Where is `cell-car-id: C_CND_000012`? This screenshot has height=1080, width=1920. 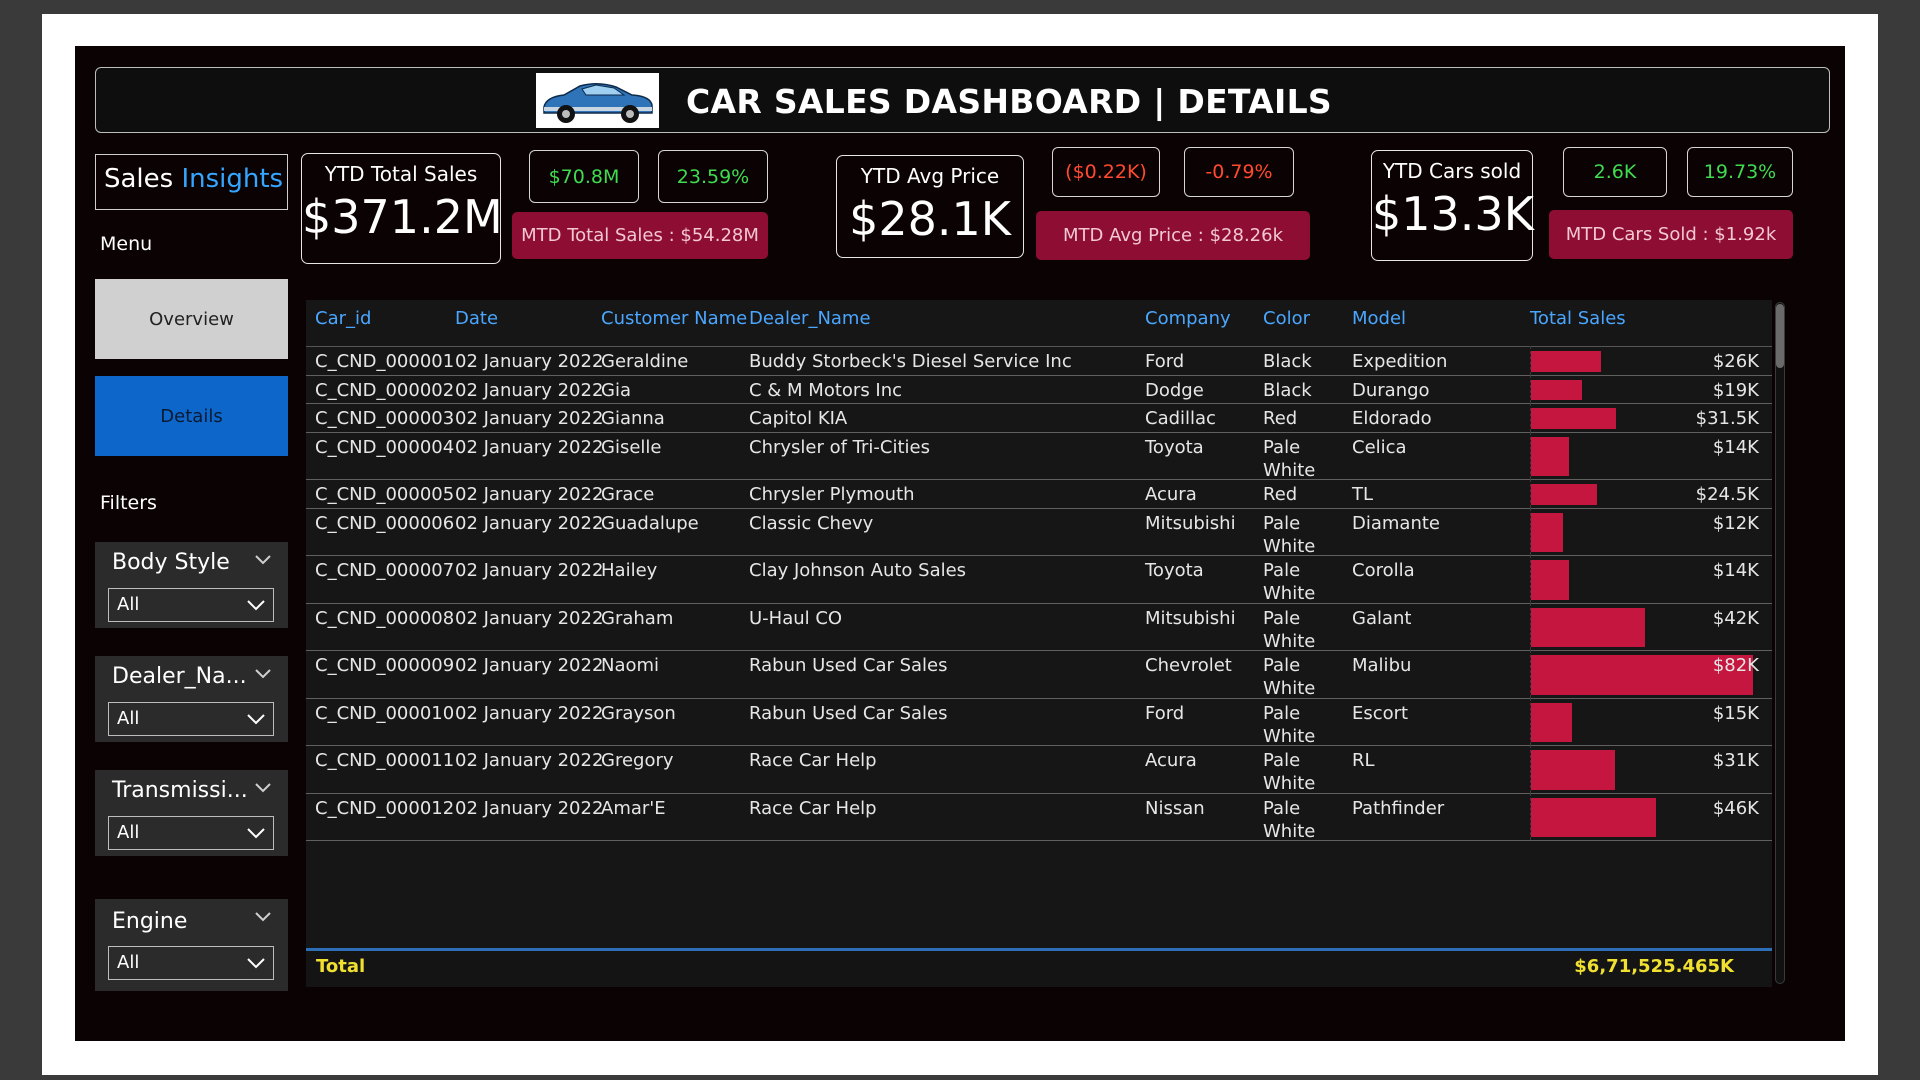
cell-car-id: C_CND_000012 is located at coordinates (385, 808).